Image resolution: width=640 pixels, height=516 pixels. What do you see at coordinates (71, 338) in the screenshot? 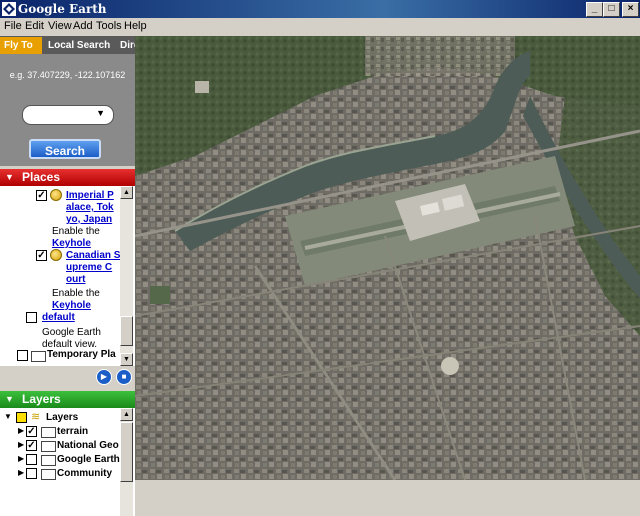
I see `default-description: Google Earth default view.` at bounding box center [71, 338].